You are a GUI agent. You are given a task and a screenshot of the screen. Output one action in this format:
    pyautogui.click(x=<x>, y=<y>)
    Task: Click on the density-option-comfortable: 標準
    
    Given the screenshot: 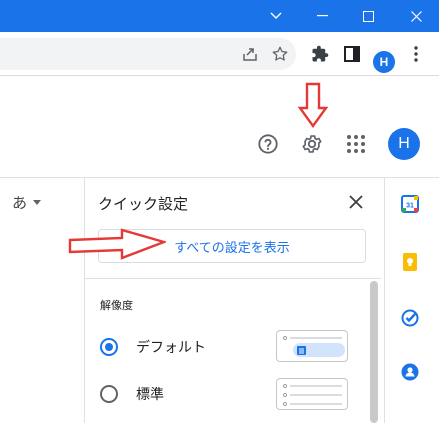 What is the action you would take?
    pyautogui.click(x=132, y=394)
    